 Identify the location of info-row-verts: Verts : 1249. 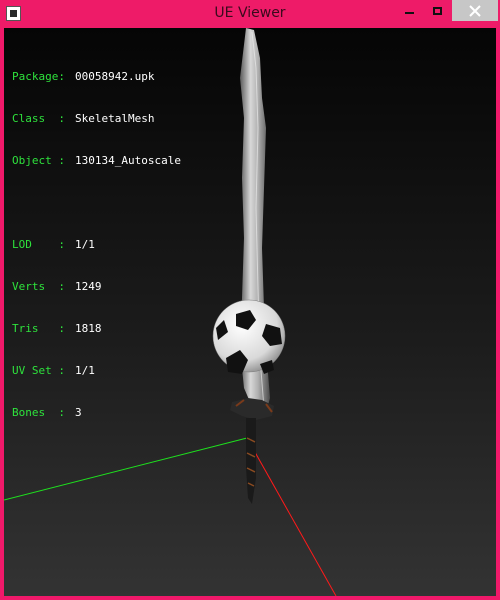
(96, 287).